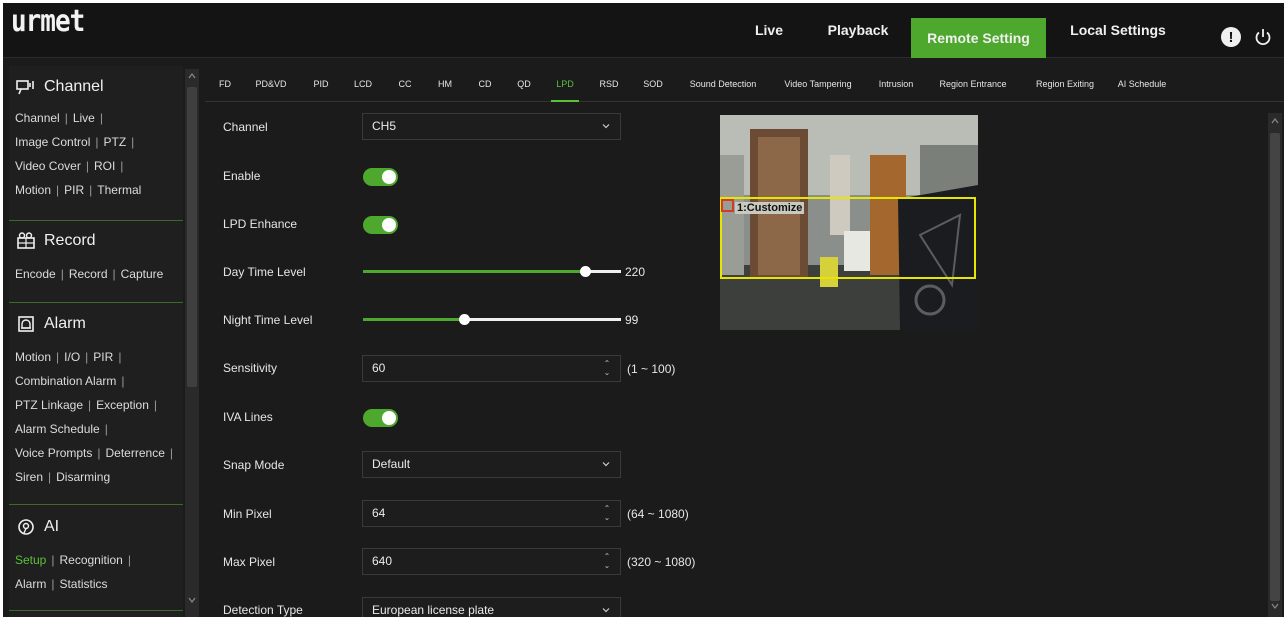 The height and width of the screenshot is (620, 1287). I want to click on tab-intrusion: Intrusion, so click(896, 84).